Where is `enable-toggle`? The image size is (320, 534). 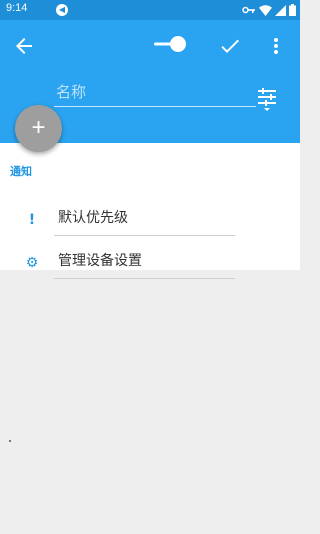 enable-toggle is located at coordinates (171, 44).